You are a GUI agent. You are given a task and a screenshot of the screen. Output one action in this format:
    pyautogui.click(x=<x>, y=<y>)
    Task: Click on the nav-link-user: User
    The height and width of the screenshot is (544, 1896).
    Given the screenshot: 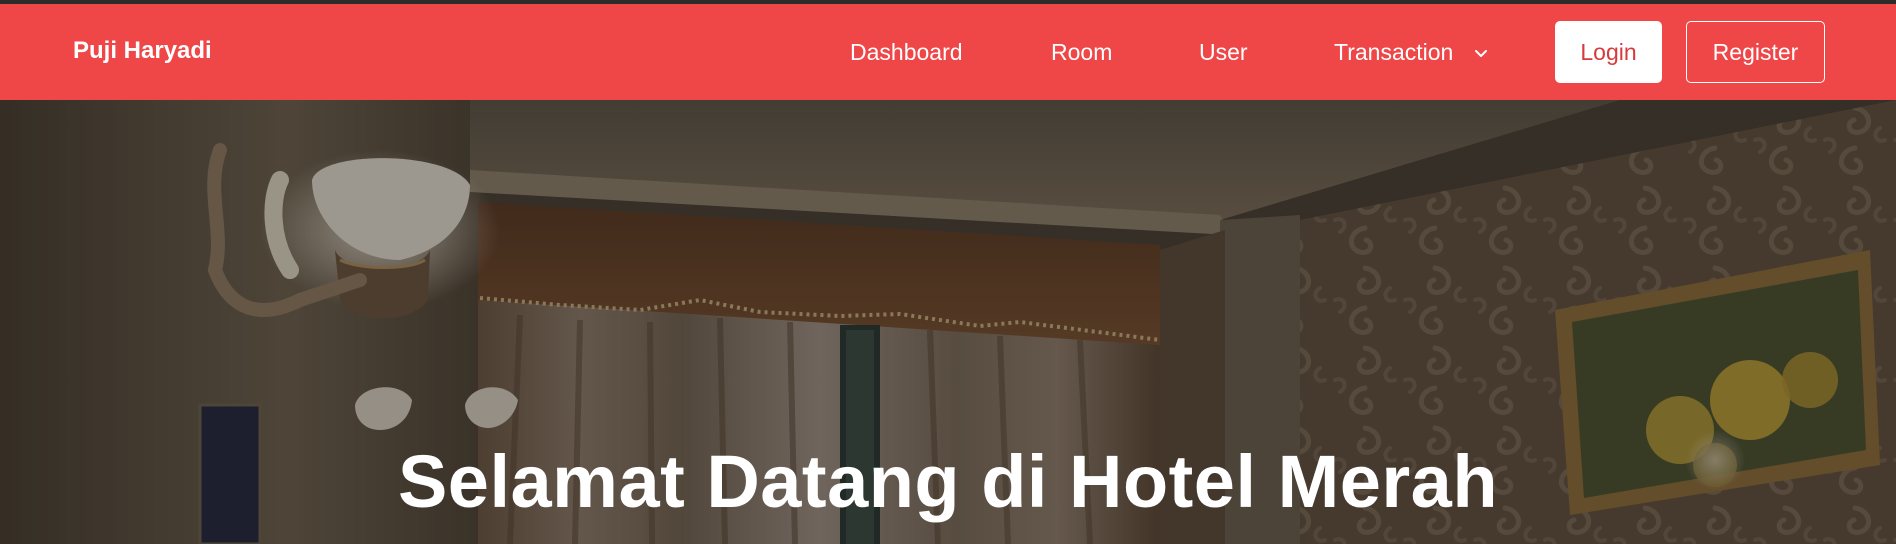 What is the action you would take?
    pyautogui.click(x=1223, y=52)
    